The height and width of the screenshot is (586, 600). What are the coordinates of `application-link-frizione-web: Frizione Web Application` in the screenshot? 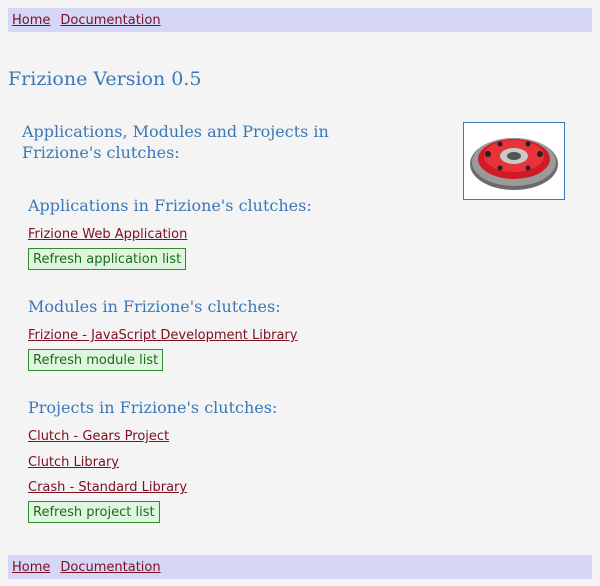 It's located at (107, 234).